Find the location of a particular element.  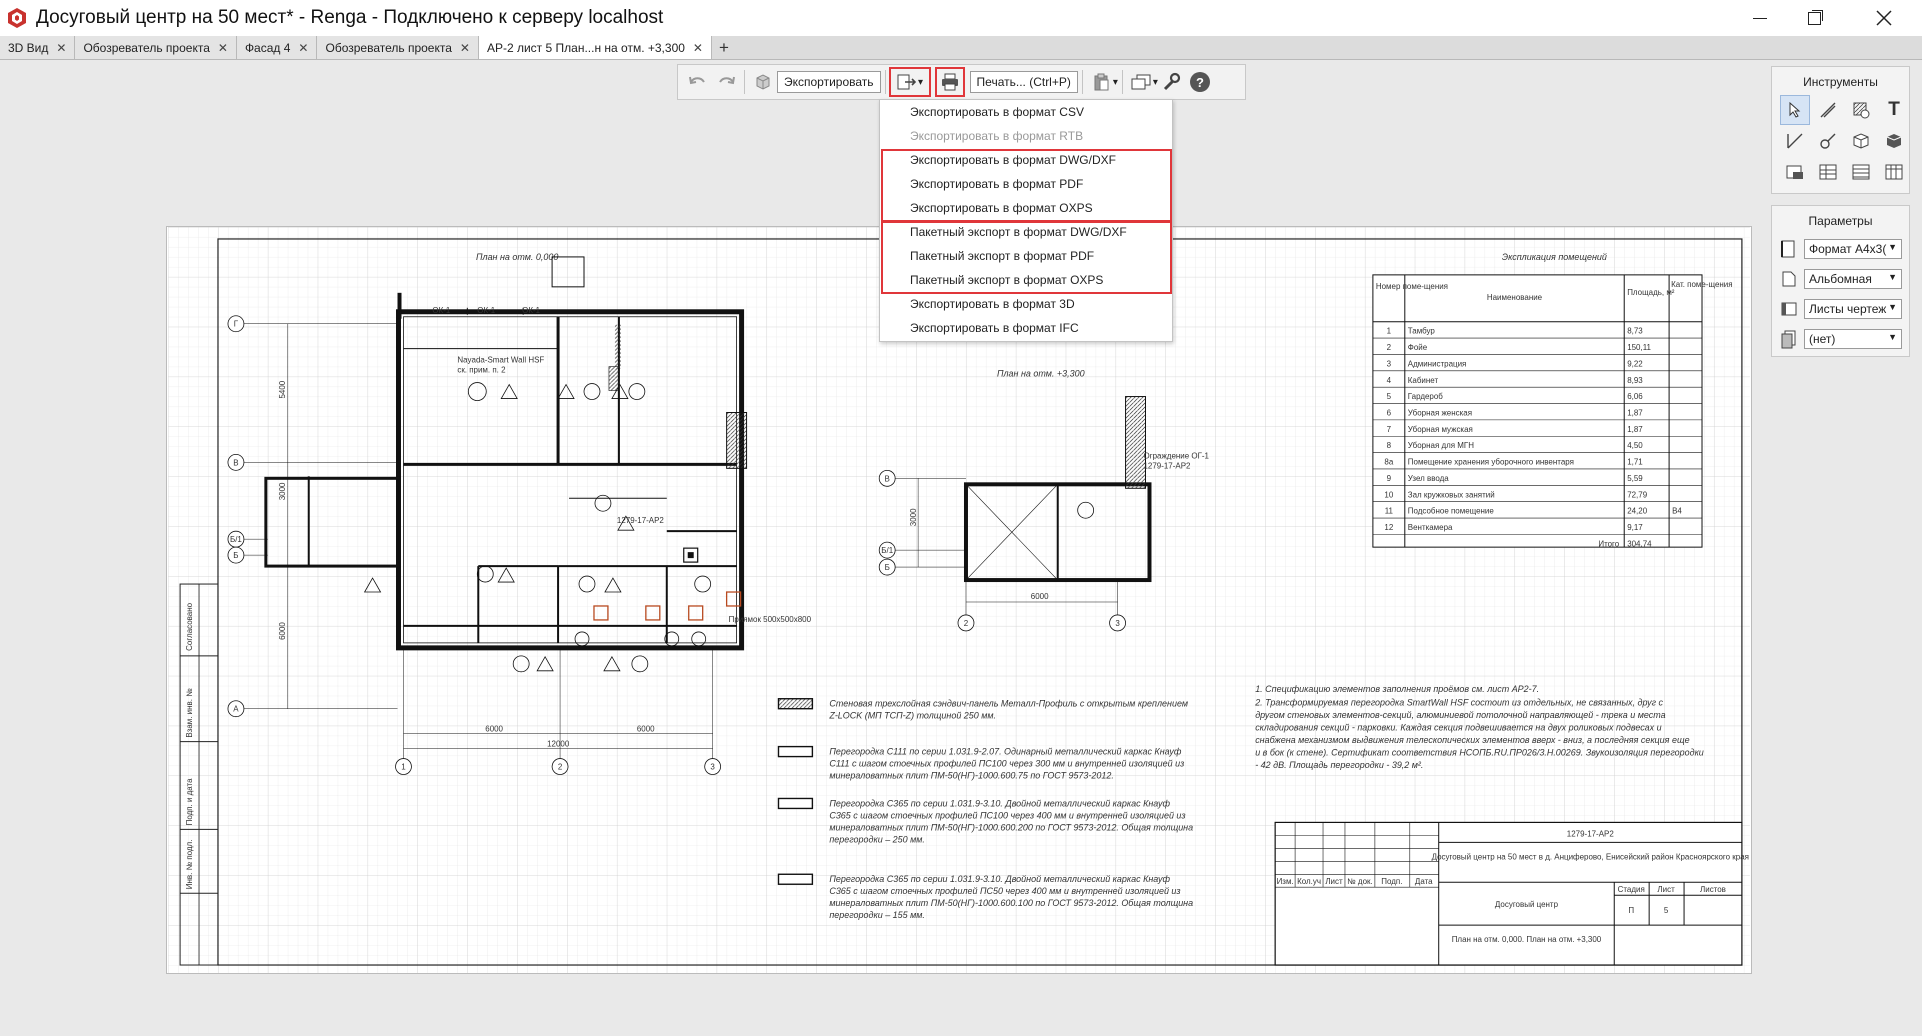

printer-icon is located at coordinates (949, 82).